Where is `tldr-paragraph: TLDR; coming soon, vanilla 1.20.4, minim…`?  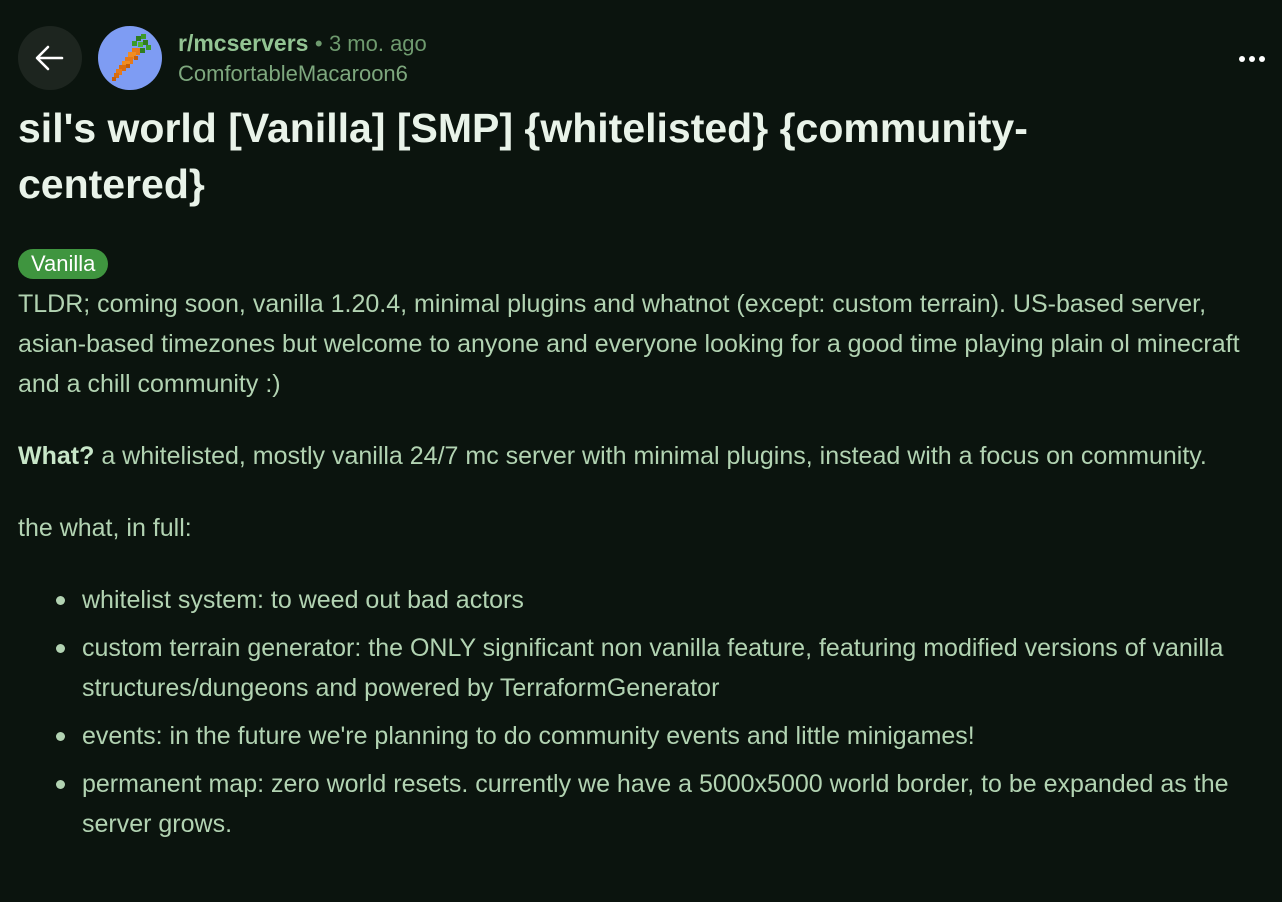
tldr-paragraph: TLDR; coming soon, vanilla 1.20.4, minim… is located at coordinates (629, 344).